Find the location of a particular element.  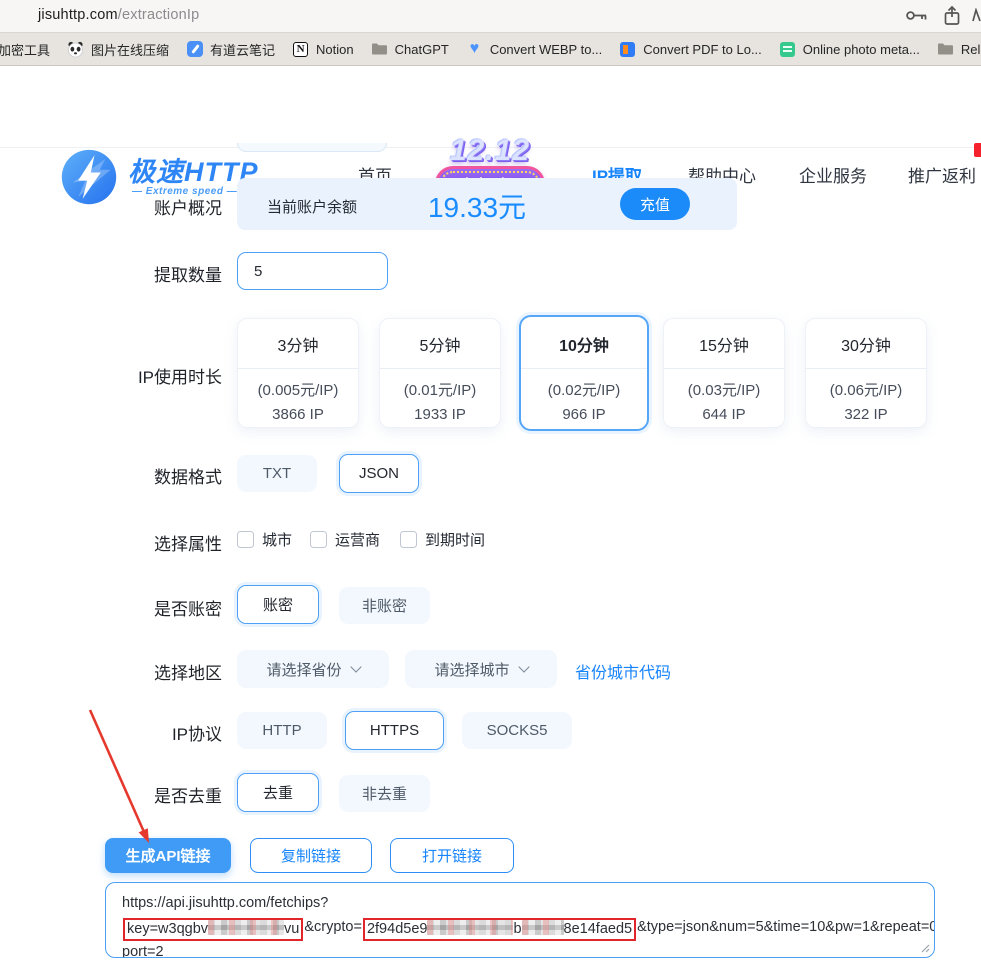

auth-label: 是否账密 is located at coordinates (188, 609).